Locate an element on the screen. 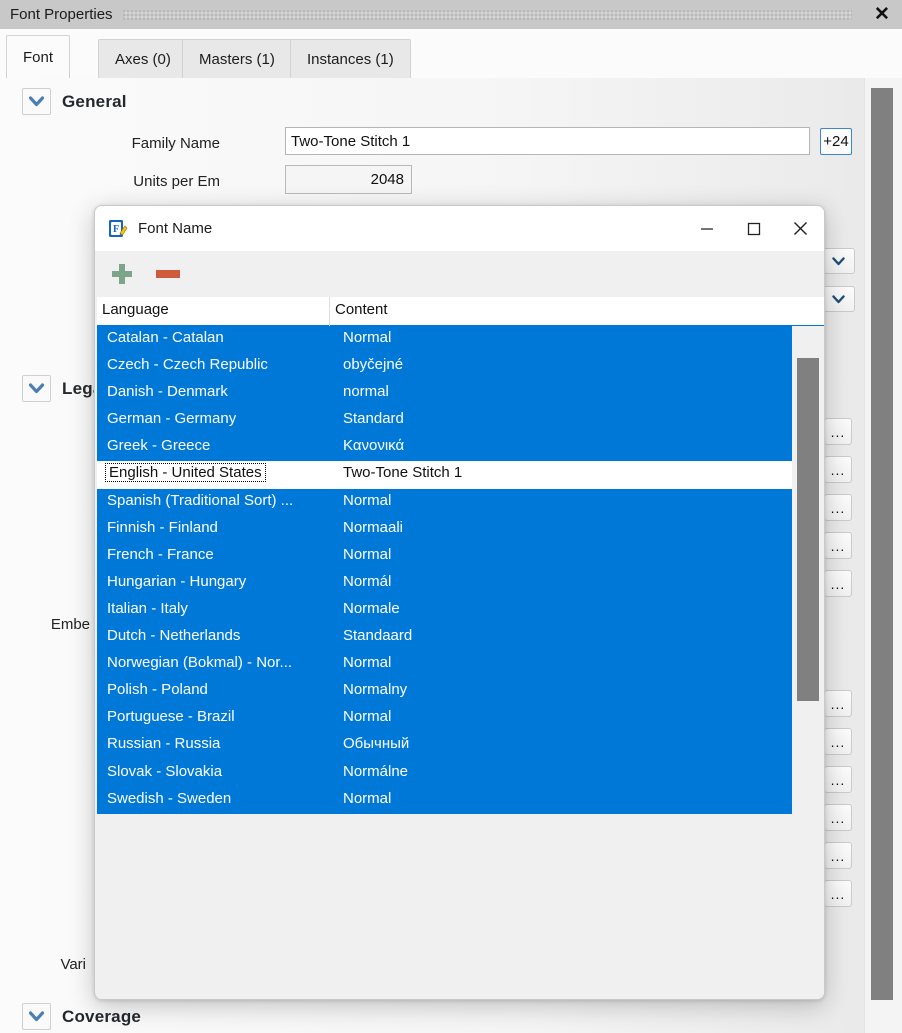 This screenshot has width=902, height=1033. add-icon is located at coordinates (122, 274).